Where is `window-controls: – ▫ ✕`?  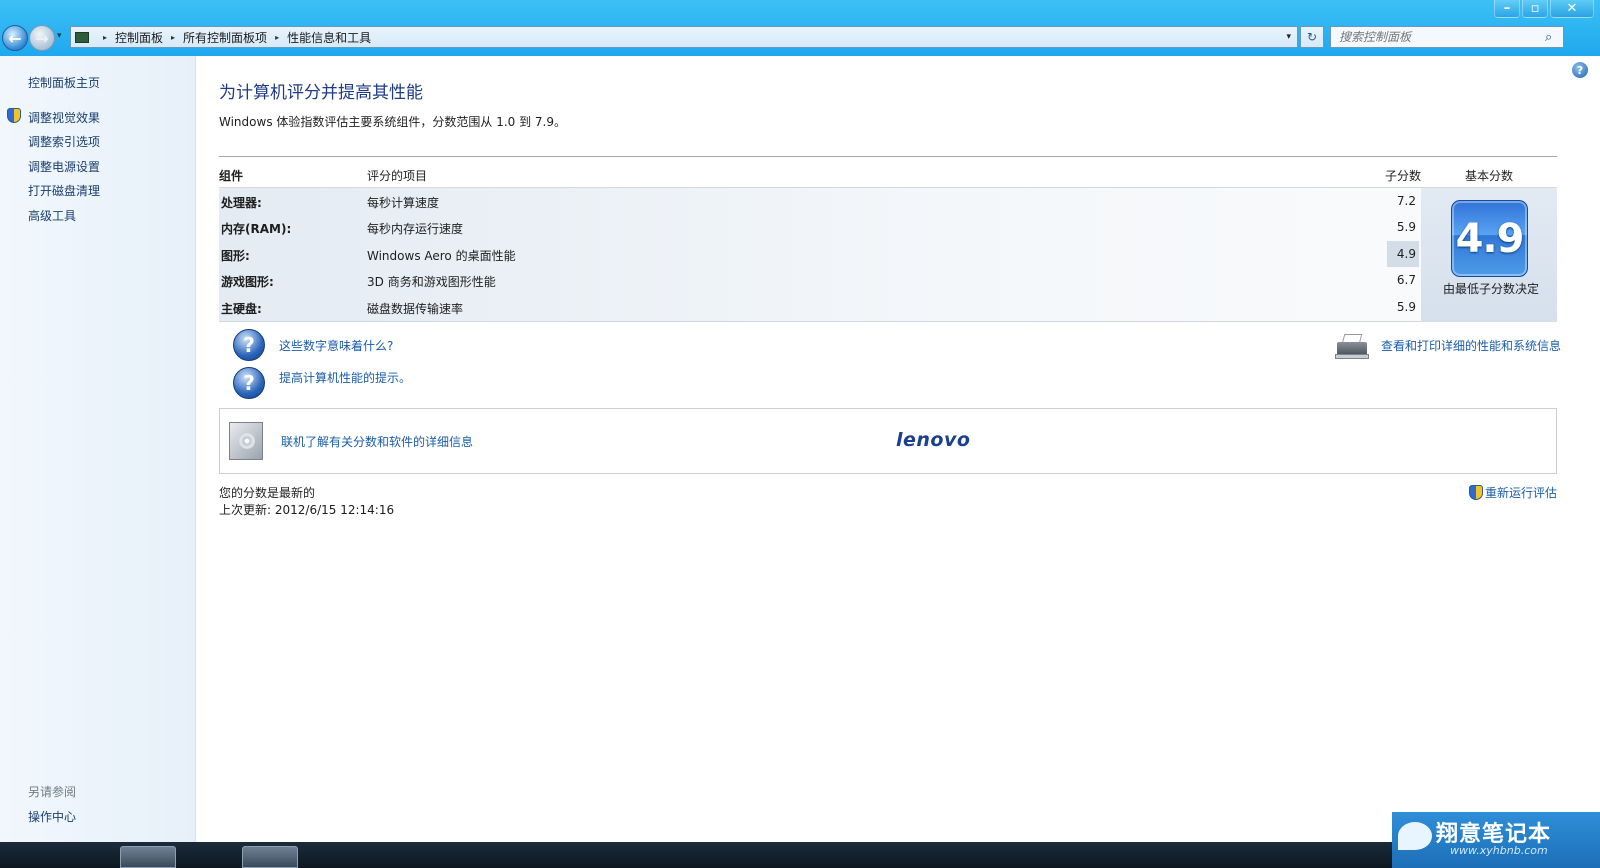
window-controls: – ▫ ✕ is located at coordinates (1543, 9).